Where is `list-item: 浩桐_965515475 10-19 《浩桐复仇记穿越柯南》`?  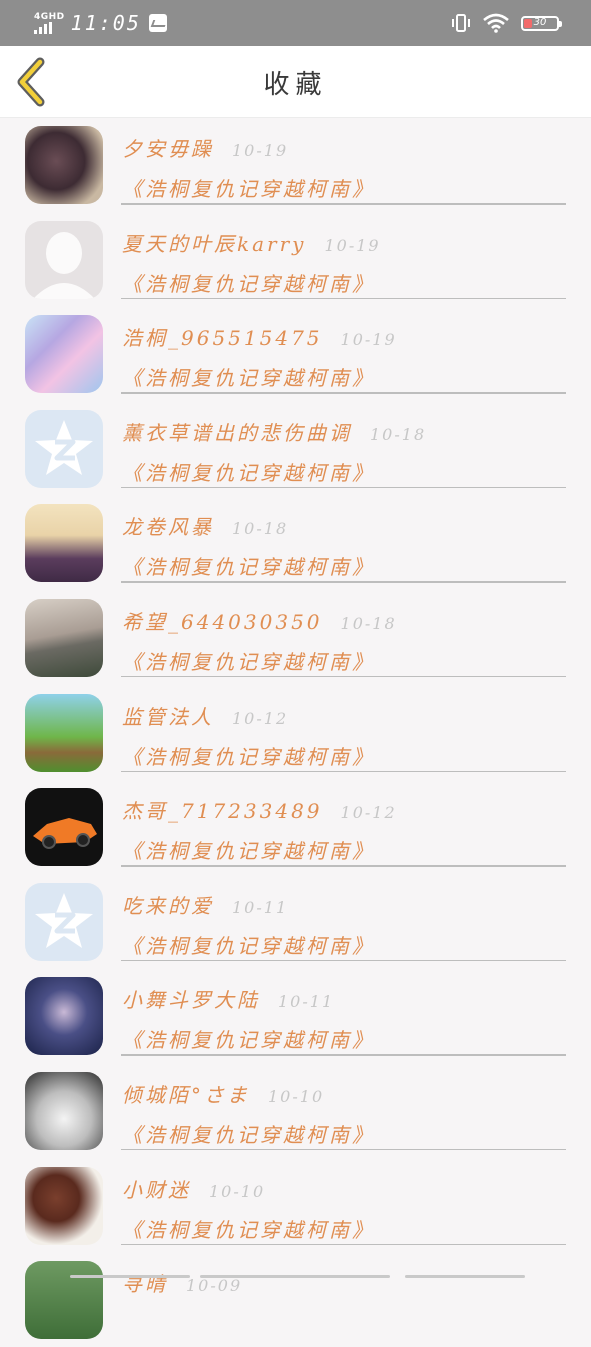 list-item: 浩桐_965515475 10-19 《浩桐复仇记穿越柯南》 is located at coordinates (295, 353).